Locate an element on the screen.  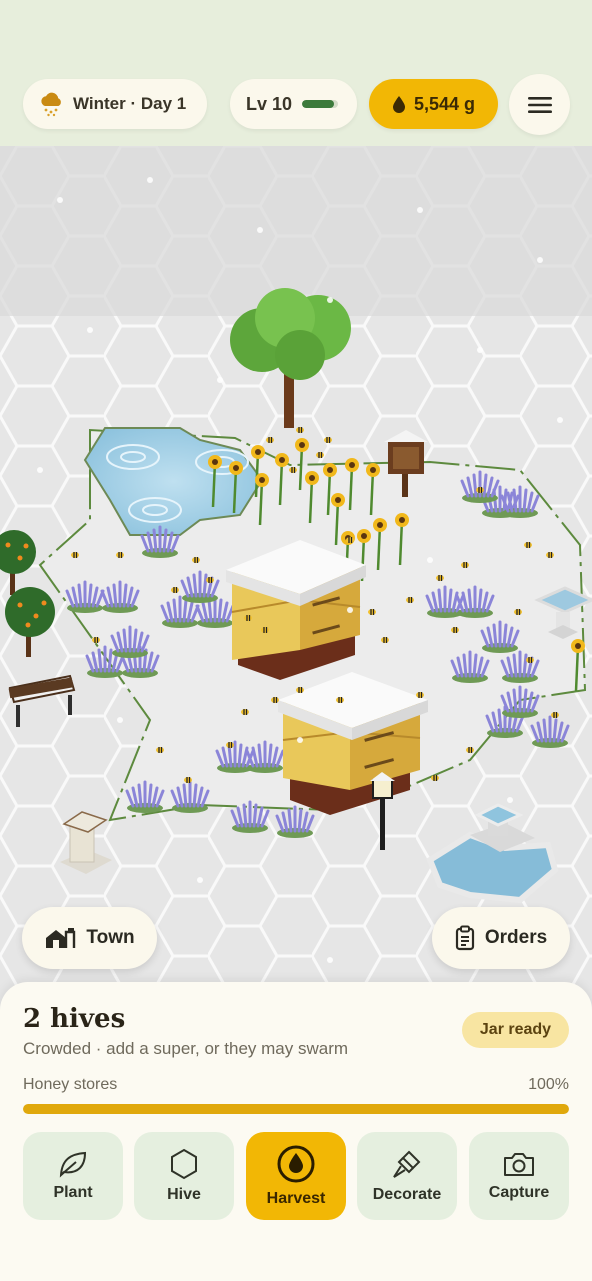
level-progress-fill is located at coordinates (318, 104).